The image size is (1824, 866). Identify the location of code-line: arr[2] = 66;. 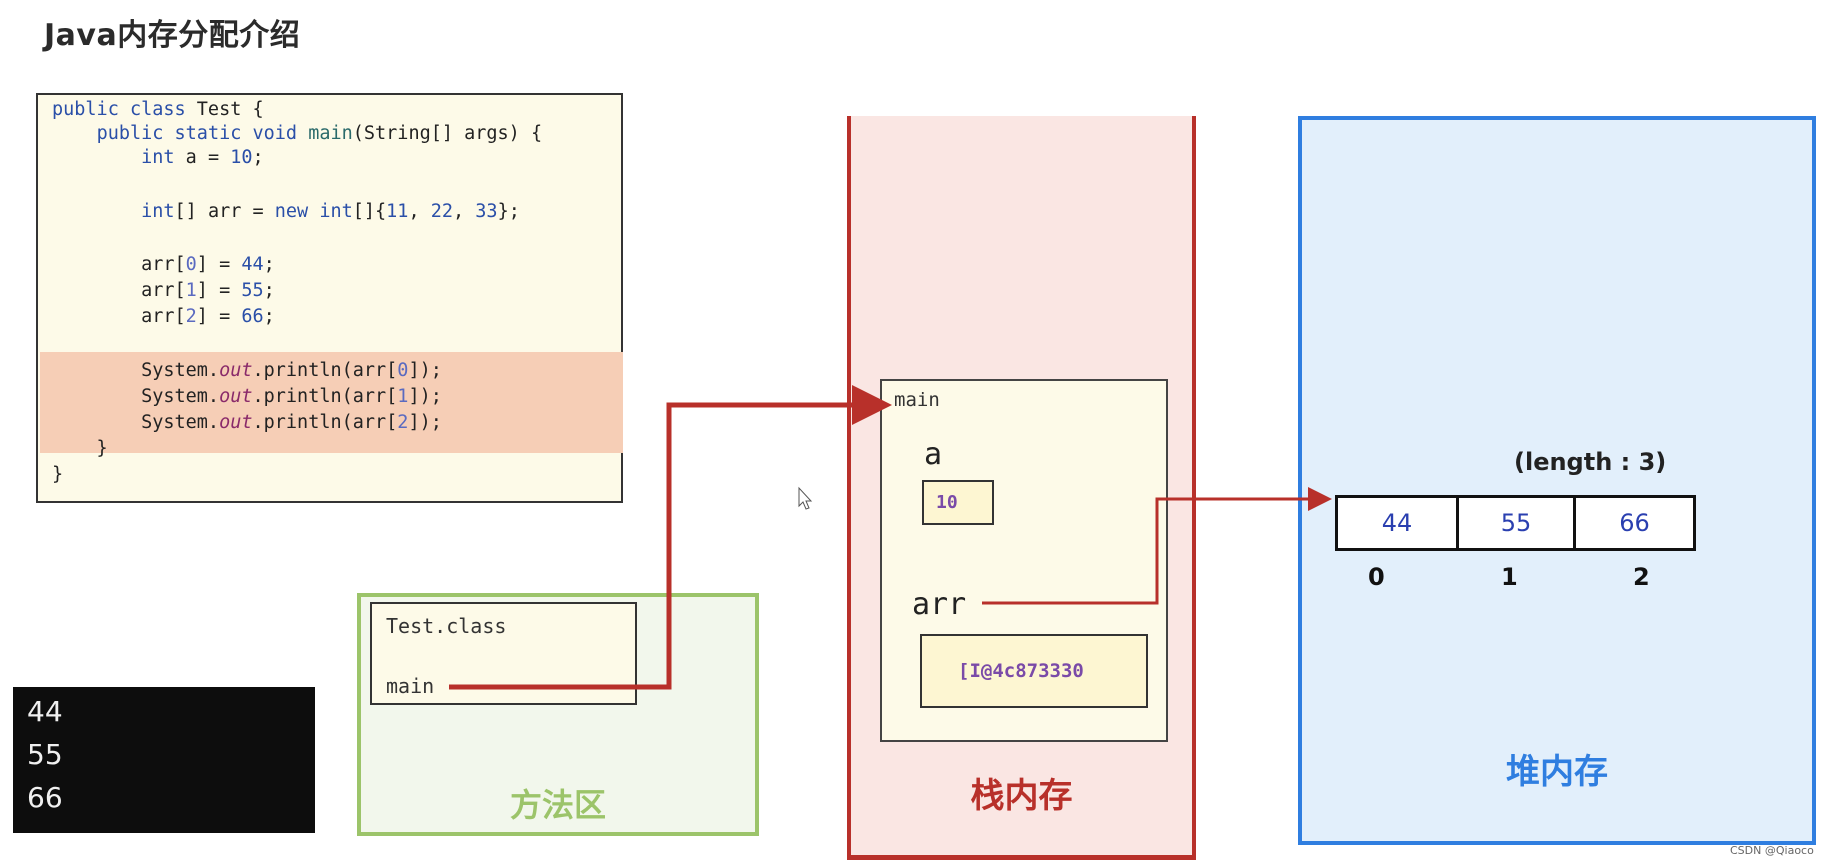
(163, 316).